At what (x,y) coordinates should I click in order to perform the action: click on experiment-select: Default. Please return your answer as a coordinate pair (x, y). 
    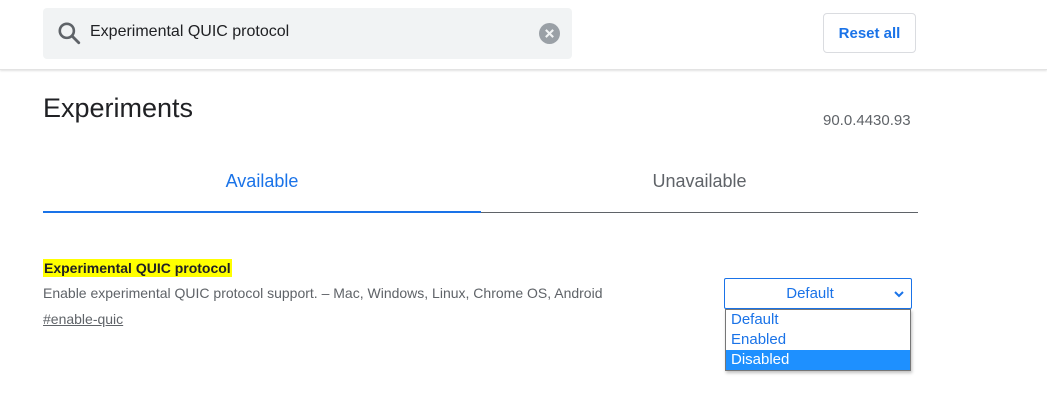
    Looking at the image, I should click on (818, 293).